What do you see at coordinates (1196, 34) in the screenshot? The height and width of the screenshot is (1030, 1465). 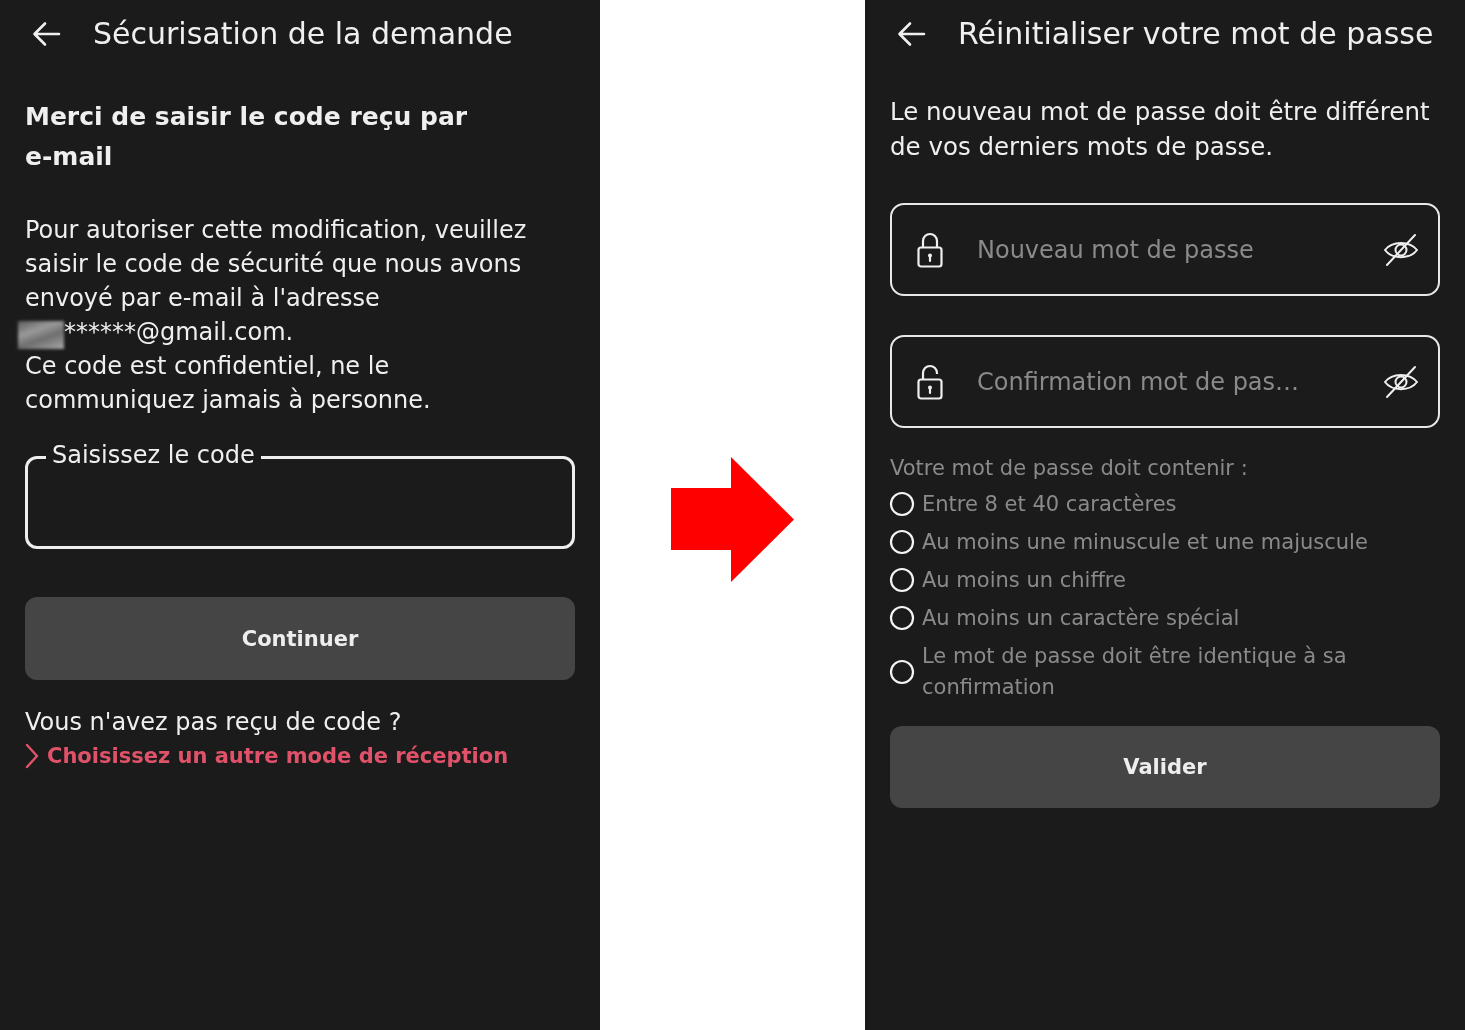 I see `screen-title: Réinitialiser votre mot de passe` at bounding box center [1196, 34].